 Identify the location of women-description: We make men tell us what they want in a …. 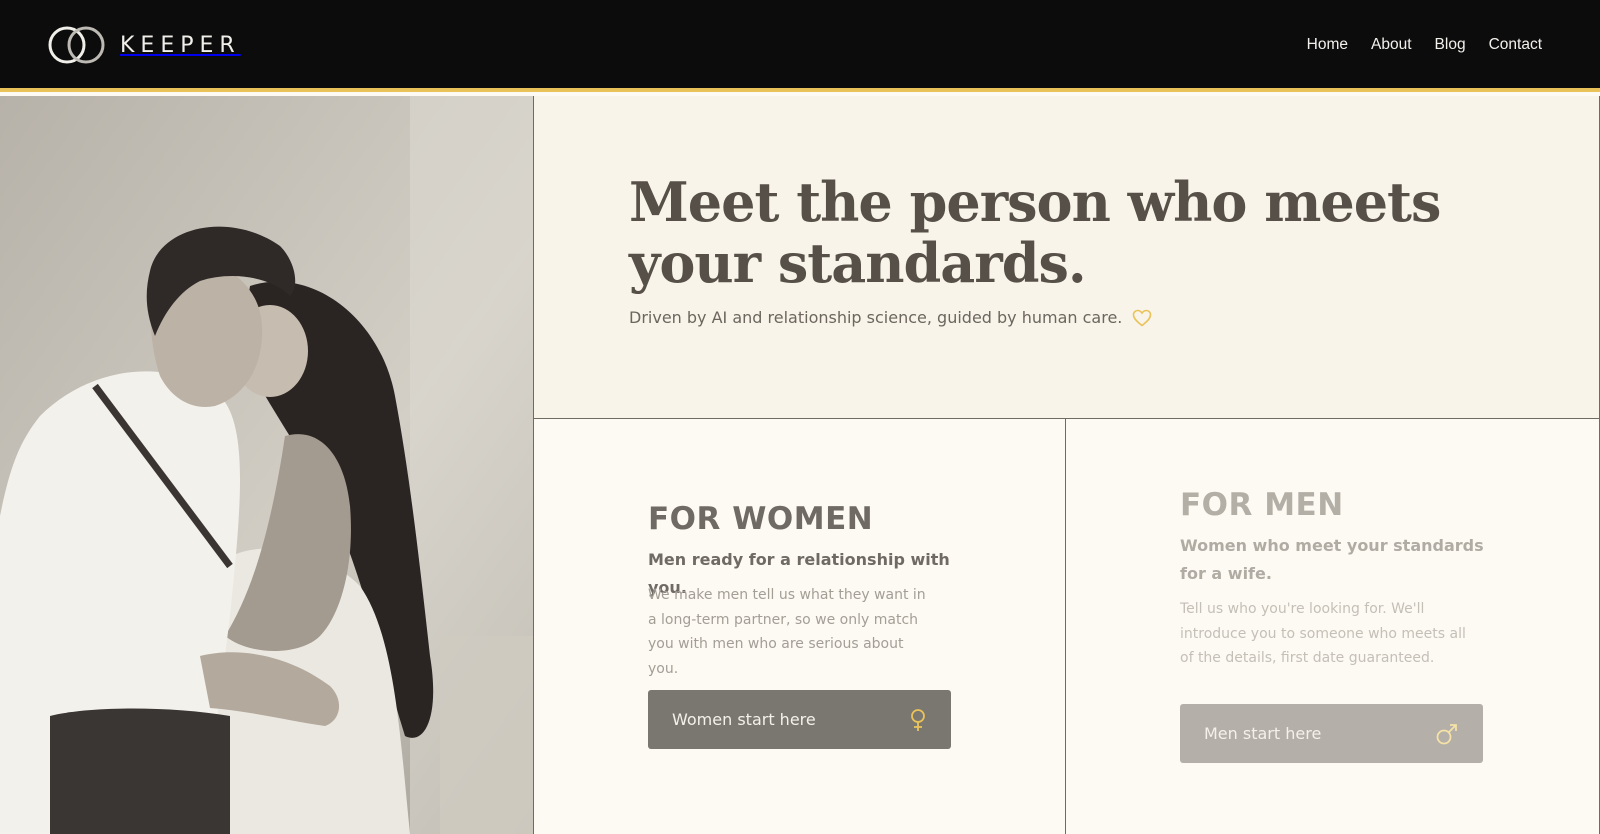
(787, 632).